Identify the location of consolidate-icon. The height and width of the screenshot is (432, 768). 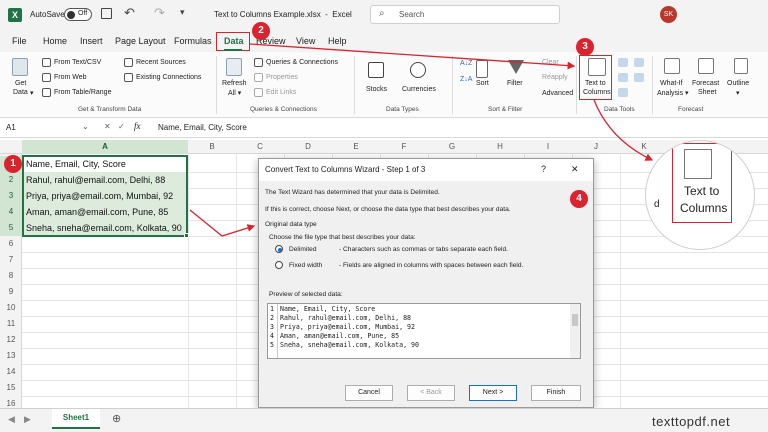
(639, 62).